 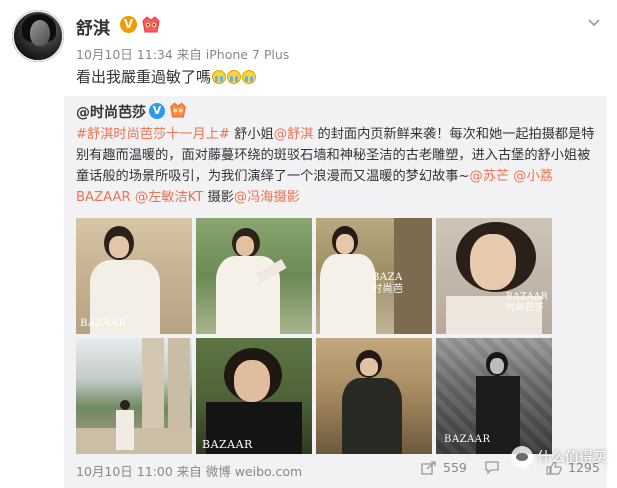 I want to click on watermark-text: 什么值得买, so click(x=572, y=458).